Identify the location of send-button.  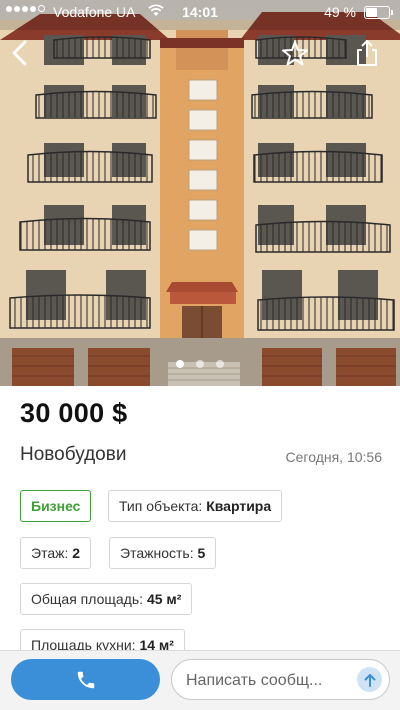
(369, 679).